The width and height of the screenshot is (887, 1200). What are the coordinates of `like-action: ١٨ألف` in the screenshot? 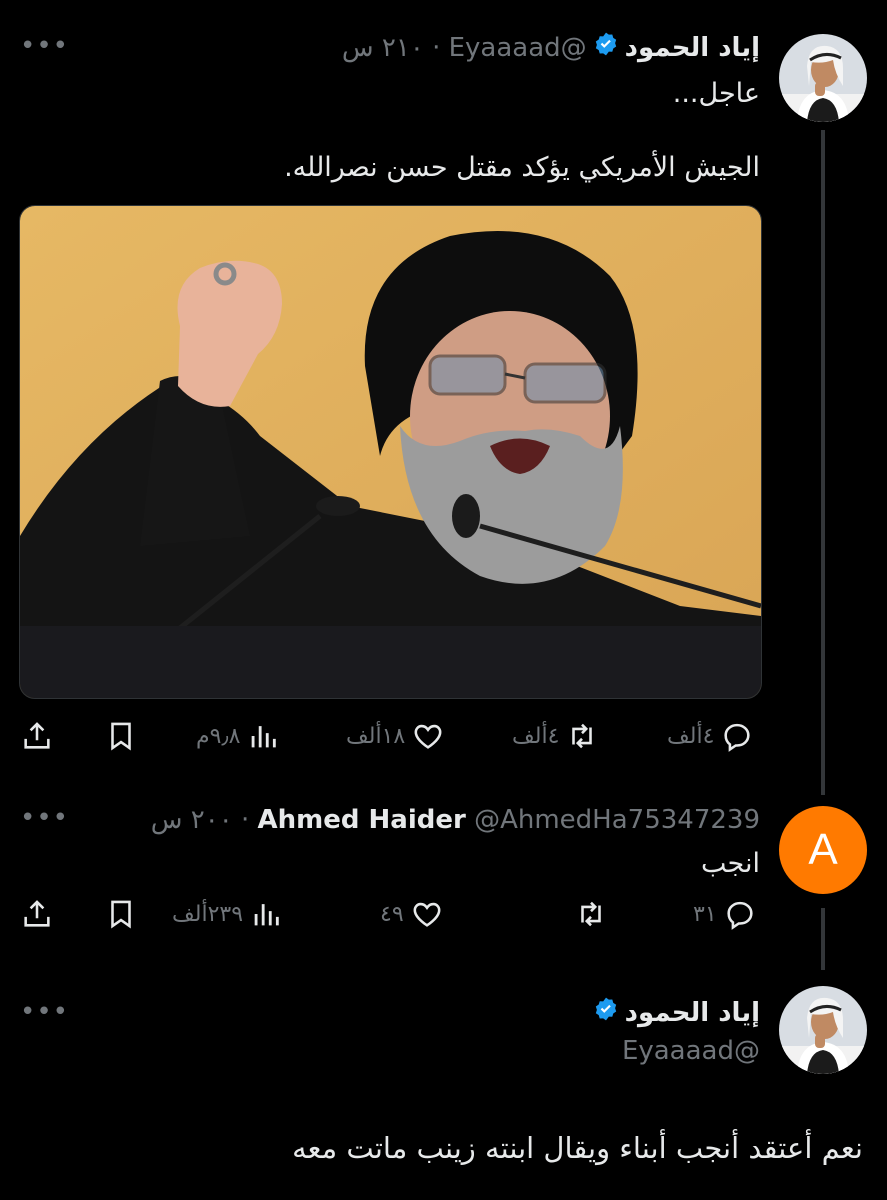 It's located at (395, 736).